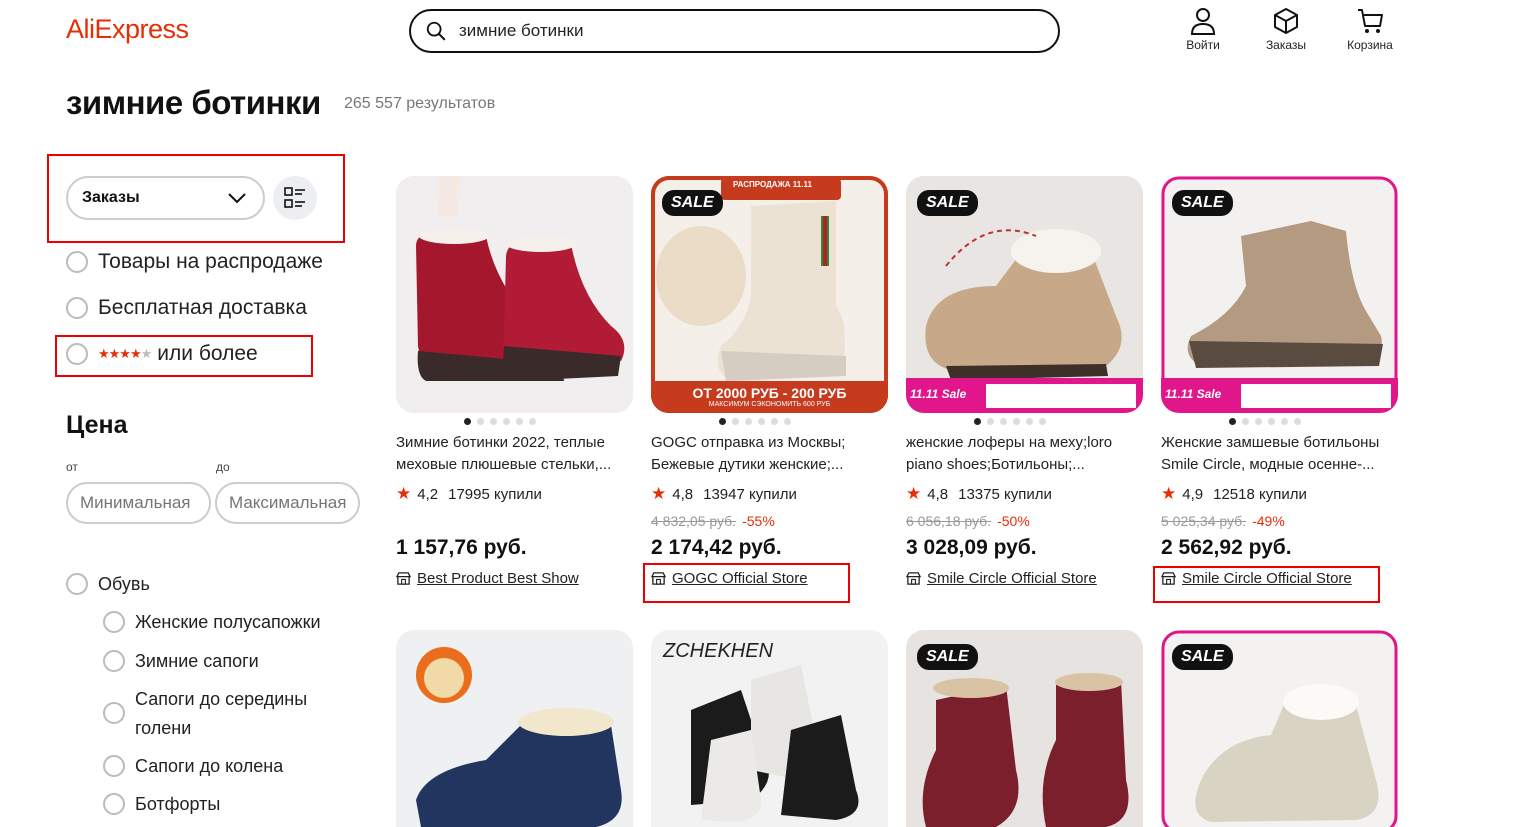 Image resolution: width=1528 pixels, height=827 pixels. What do you see at coordinates (1203, 21) in the screenshot?
I see `user-icon` at bounding box center [1203, 21].